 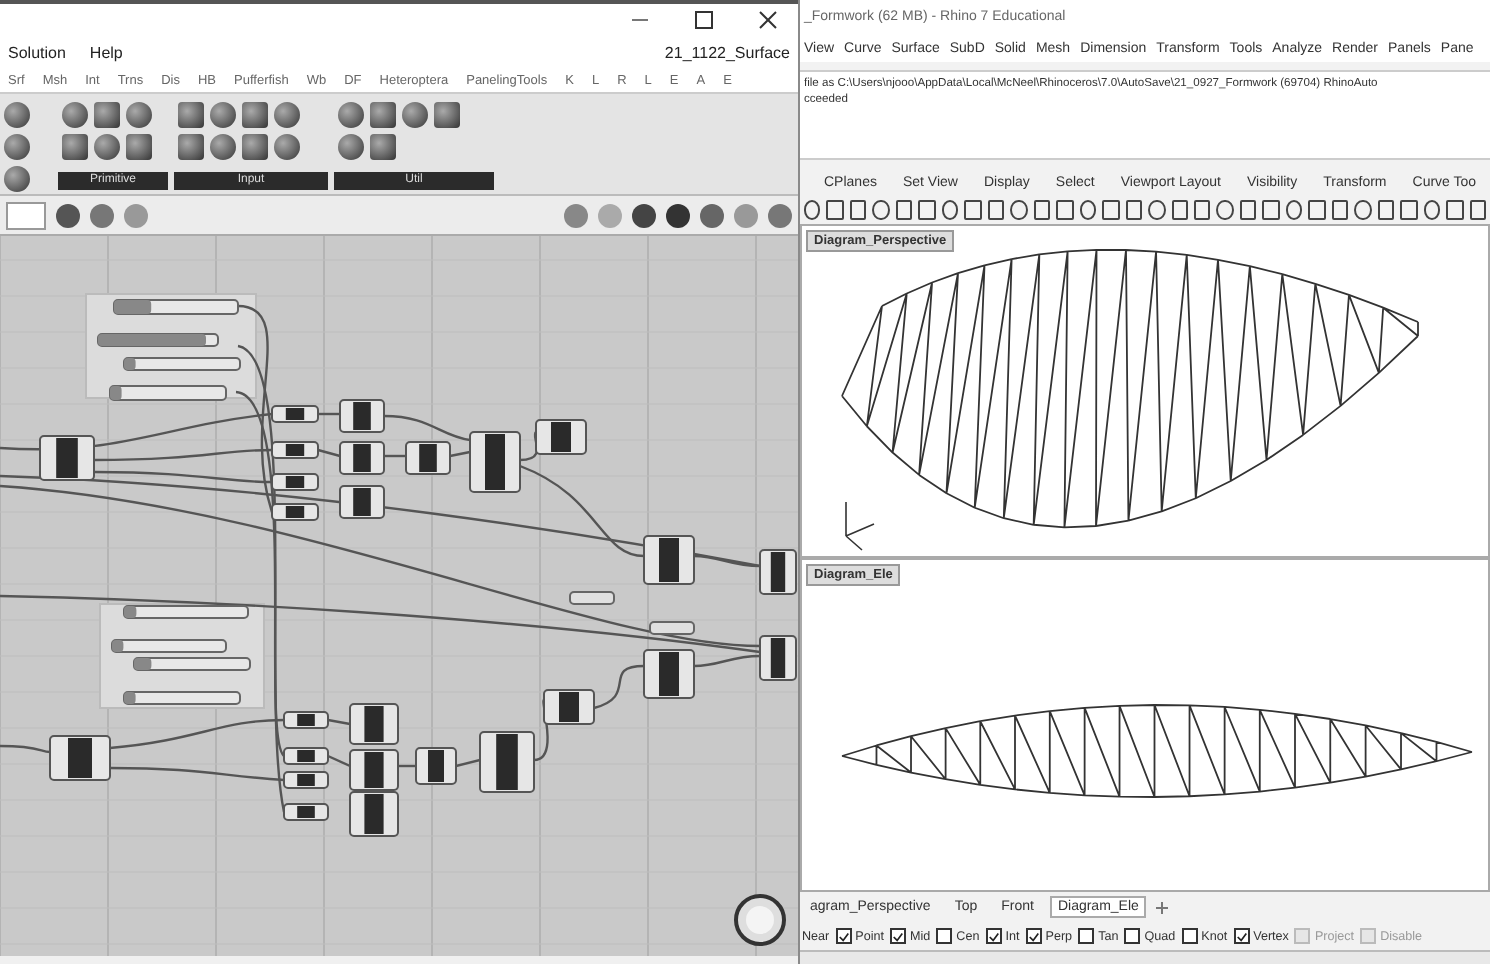 I want to click on maximize-icon, so click(x=704, y=20).